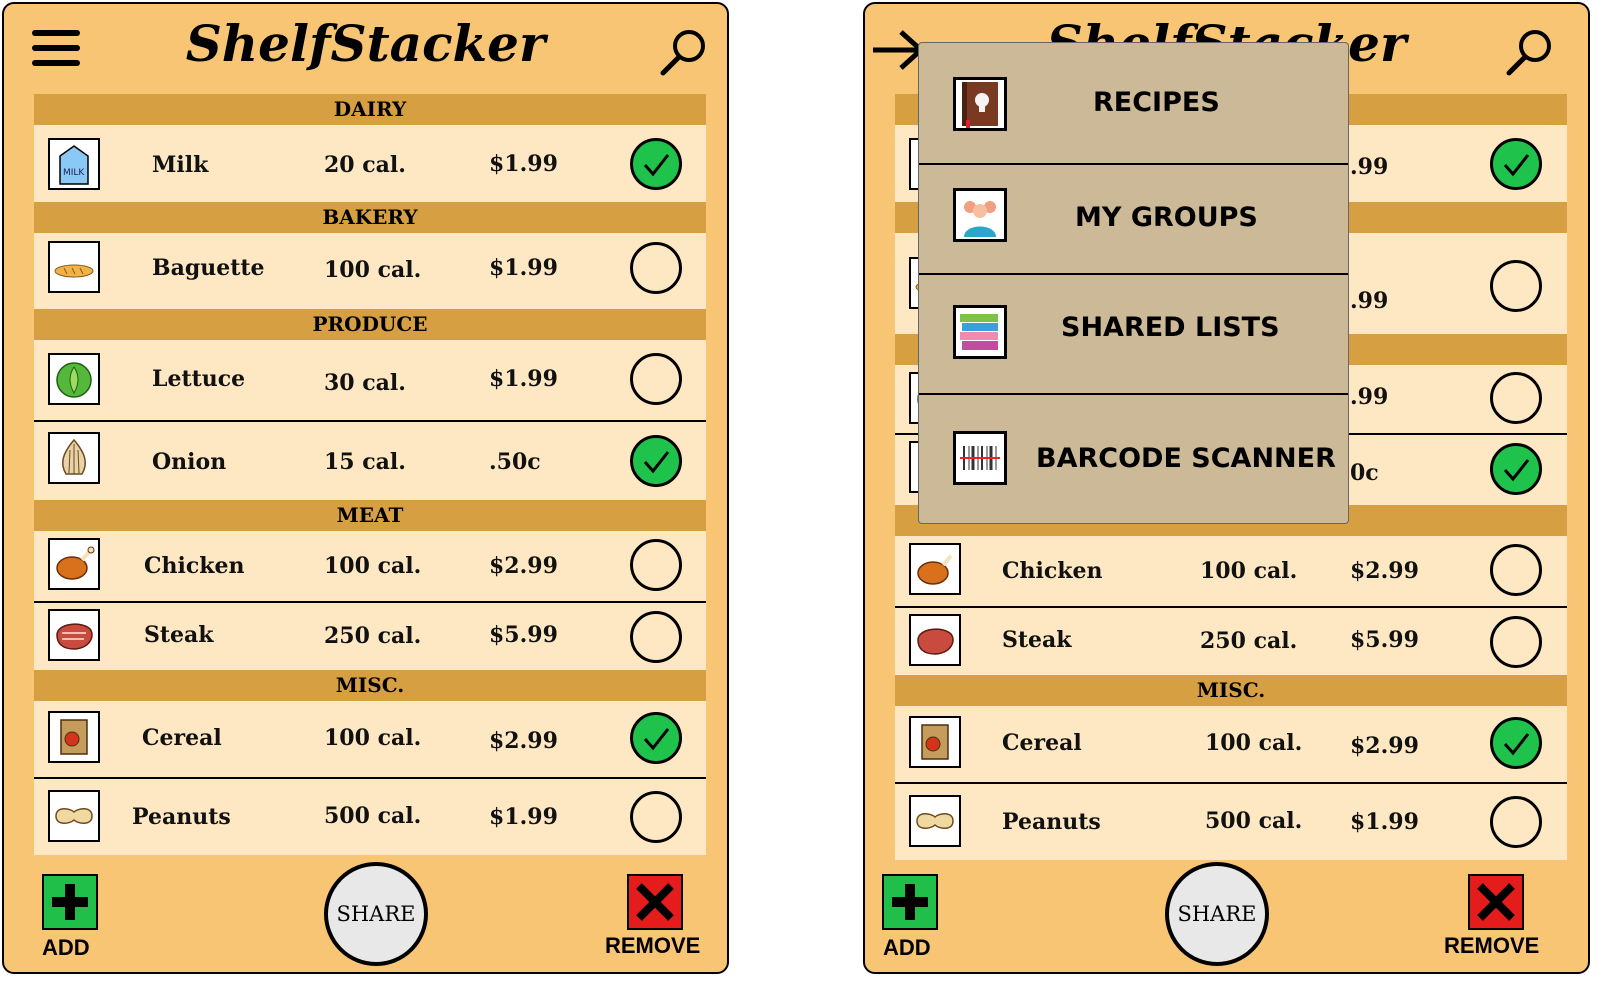  I want to click on item-name: Onion, so click(189, 462).